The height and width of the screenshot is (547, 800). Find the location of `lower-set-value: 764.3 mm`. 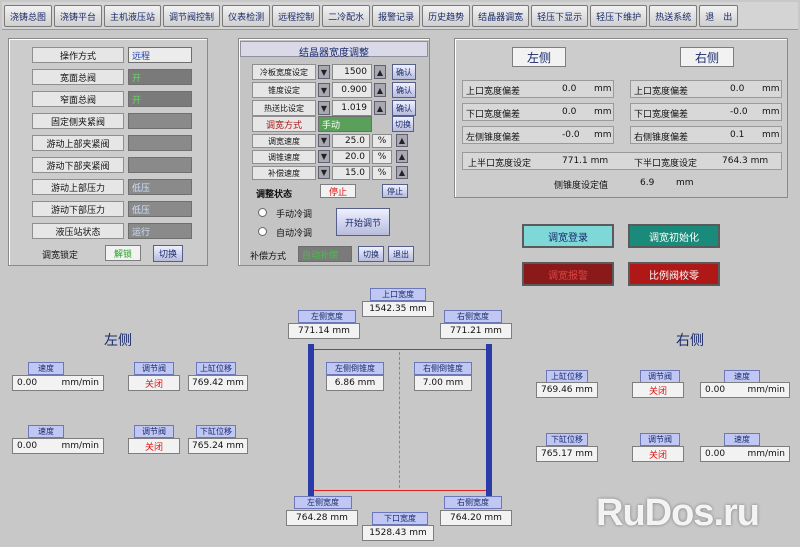

lower-set-value: 764.3 mm is located at coordinates (745, 161).